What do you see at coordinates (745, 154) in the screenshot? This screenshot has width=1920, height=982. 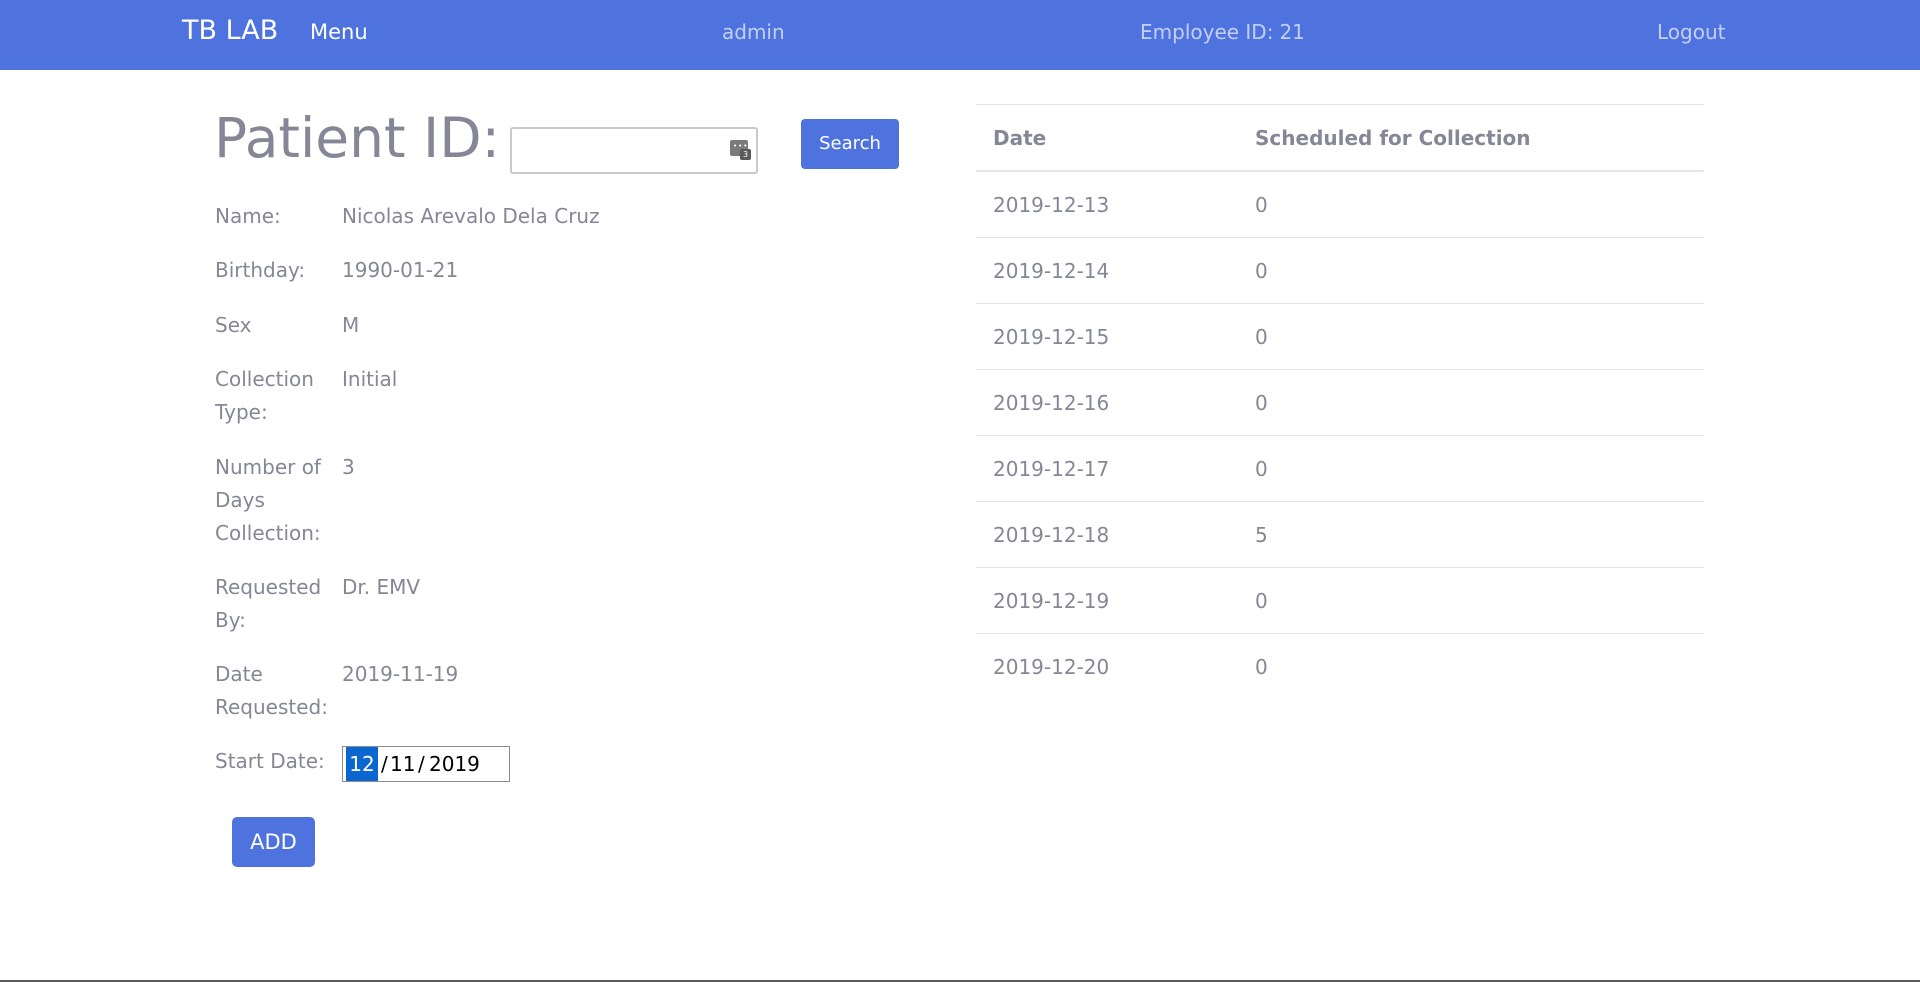 I see `password-manager-badge: 3` at bounding box center [745, 154].